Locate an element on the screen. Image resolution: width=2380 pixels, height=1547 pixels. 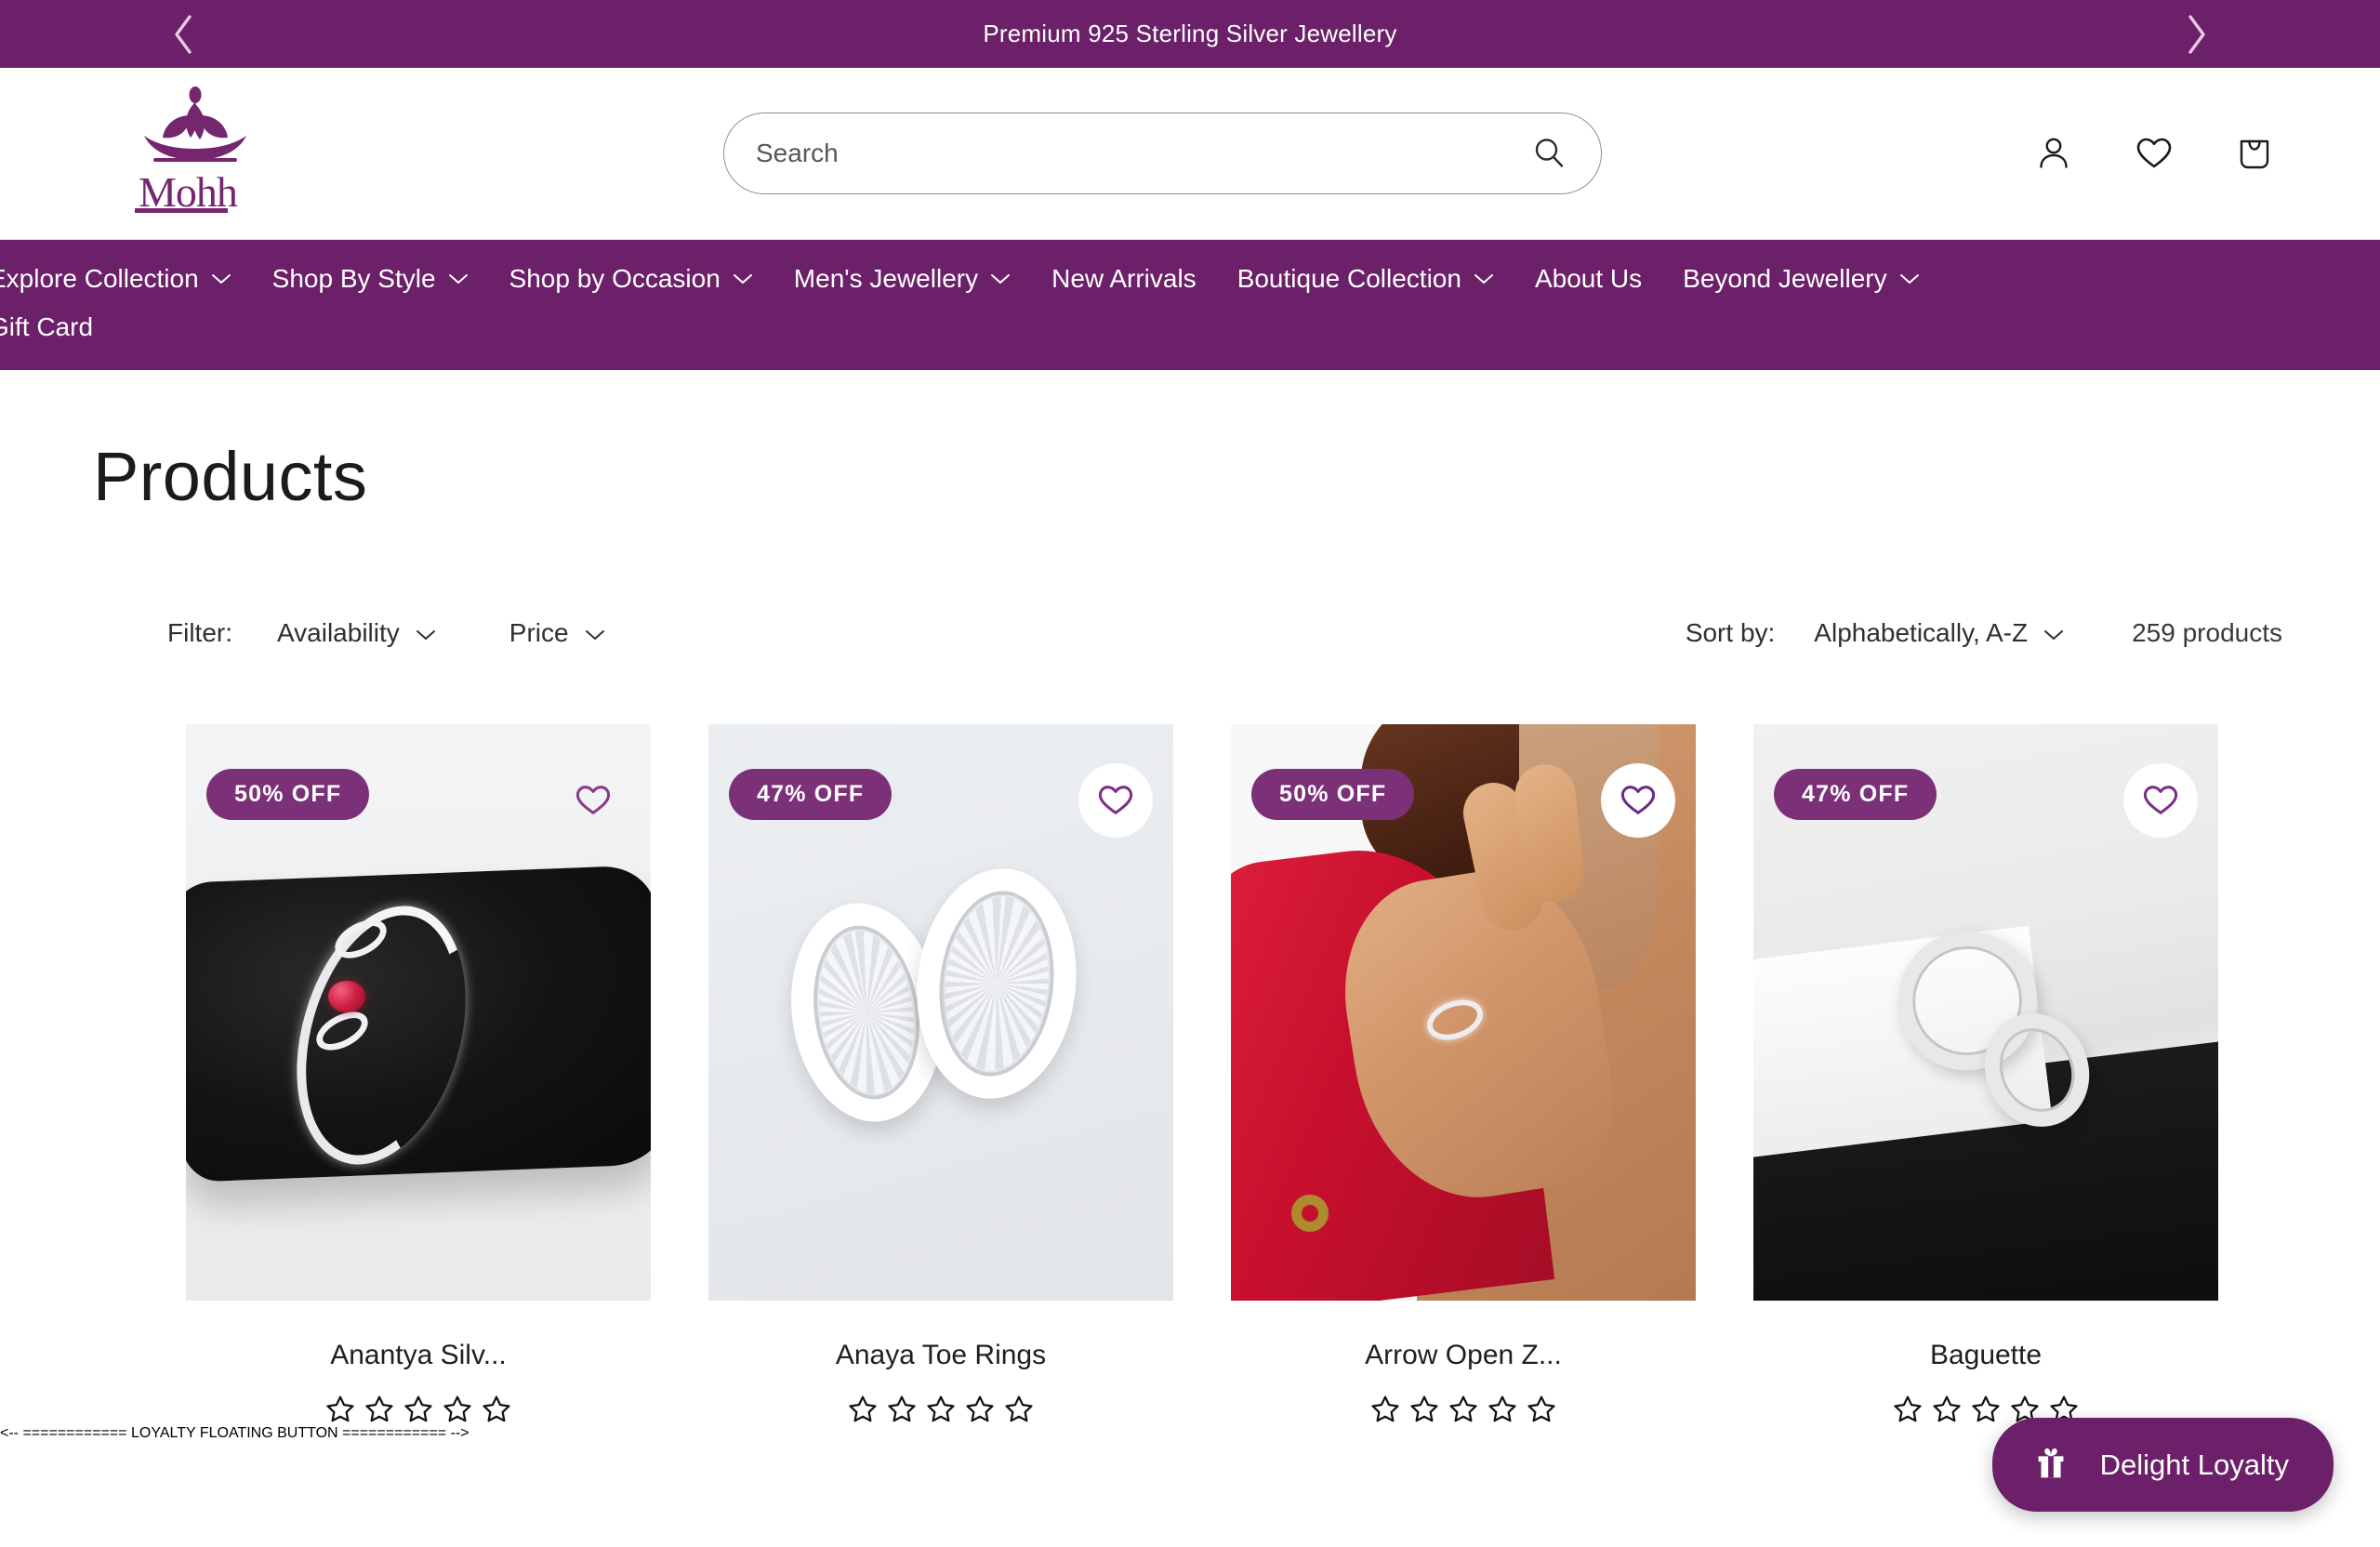
nav-item-beyond-jewellery: Beyond Jewellery is located at coordinates (1800, 279).